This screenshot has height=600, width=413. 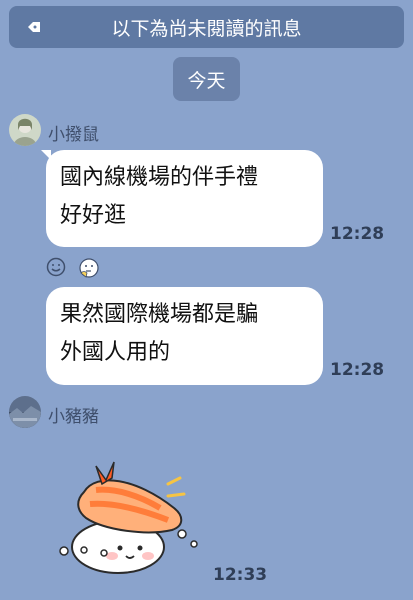 I want to click on unread-messages-banner: 以下為尚未閱讀的訊息, so click(x=206, y=27).